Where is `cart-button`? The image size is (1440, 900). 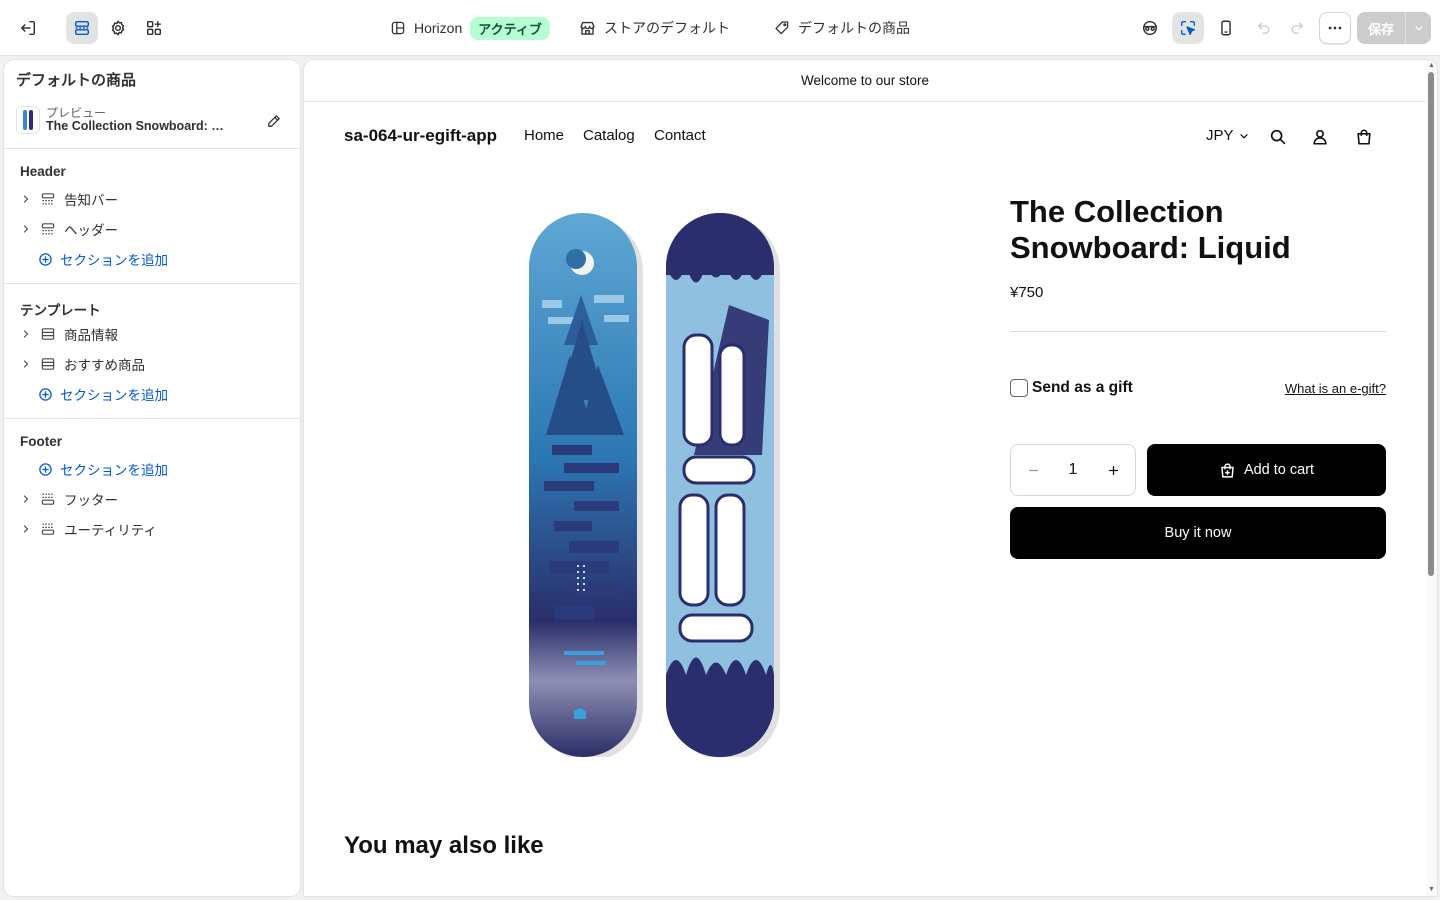
cart-button is located at coordinates (1364, 137).